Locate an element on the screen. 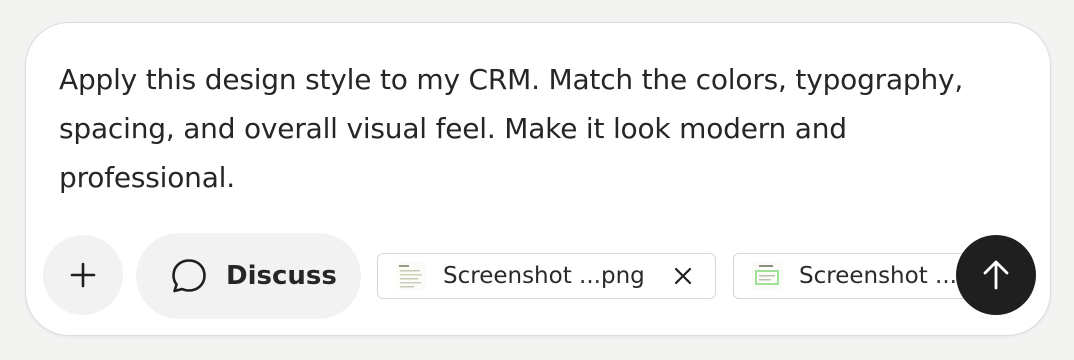 This screenshot has width=1074, height=360. discuss-button: Discuss is located at coordinates (248, 276).